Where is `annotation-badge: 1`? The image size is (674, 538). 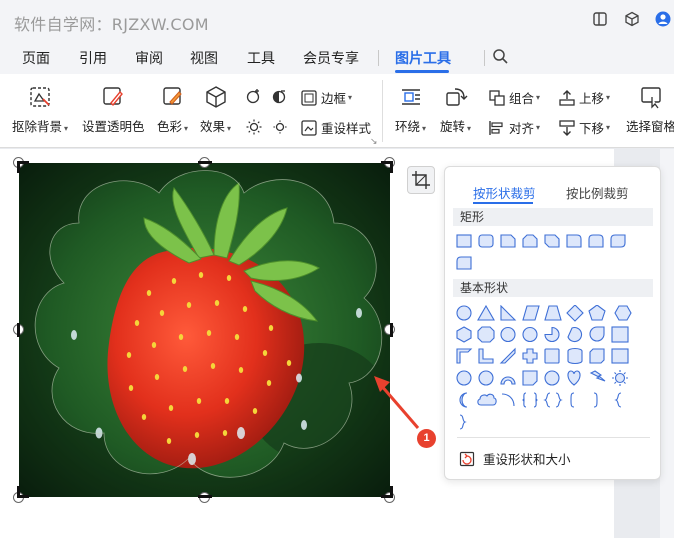 annotation-badge: 1 is located at coordinates (426, 438).